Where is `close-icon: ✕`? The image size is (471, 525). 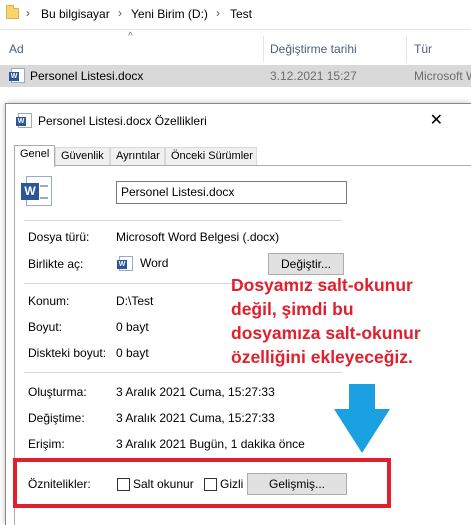 close-icon: ✕ is located at coordinates (436, 120).